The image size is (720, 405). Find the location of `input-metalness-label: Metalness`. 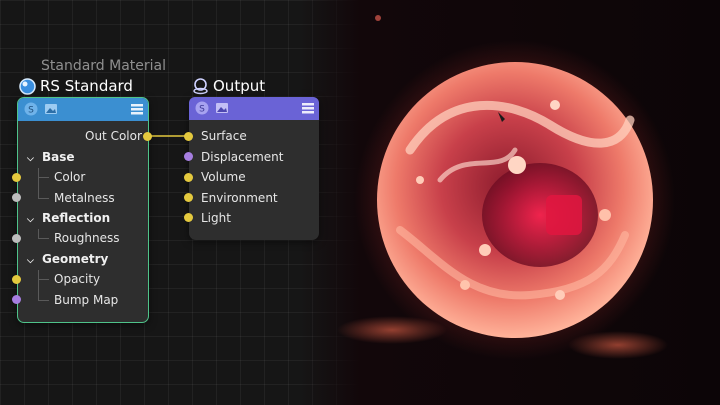

input-metalness-label: Metalness is located at coordinates (84, 198).